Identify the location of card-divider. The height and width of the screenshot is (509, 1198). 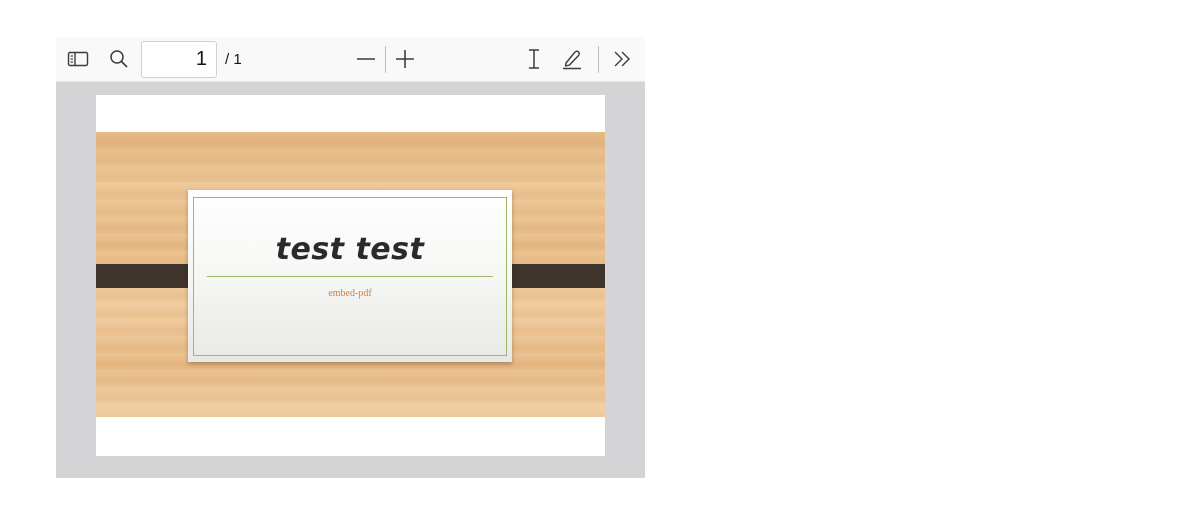
(350, 276).